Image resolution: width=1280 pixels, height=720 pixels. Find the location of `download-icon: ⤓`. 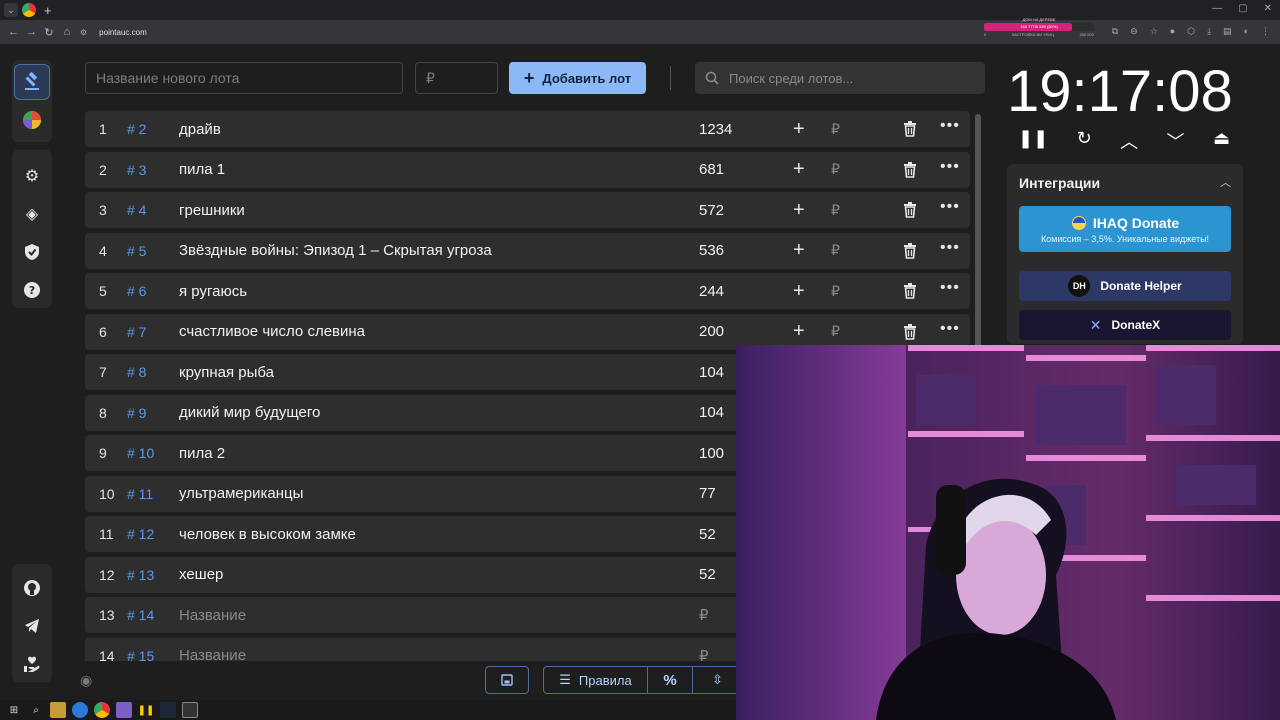

download-icon: ⤓ is located at coordinates (1209, 31).